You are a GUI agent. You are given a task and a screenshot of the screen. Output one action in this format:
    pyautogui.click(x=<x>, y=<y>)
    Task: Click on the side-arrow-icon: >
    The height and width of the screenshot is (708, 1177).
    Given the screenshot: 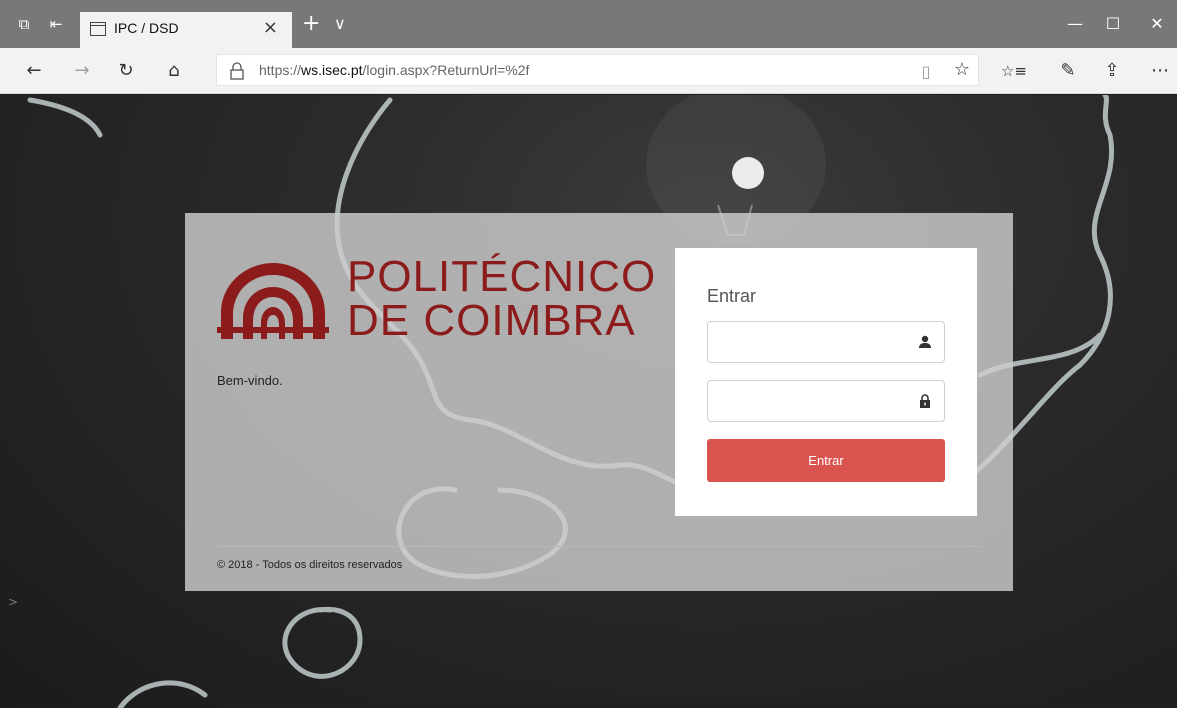 What is the action you would take?
    pyautogui.click(x=13, y=602)
    